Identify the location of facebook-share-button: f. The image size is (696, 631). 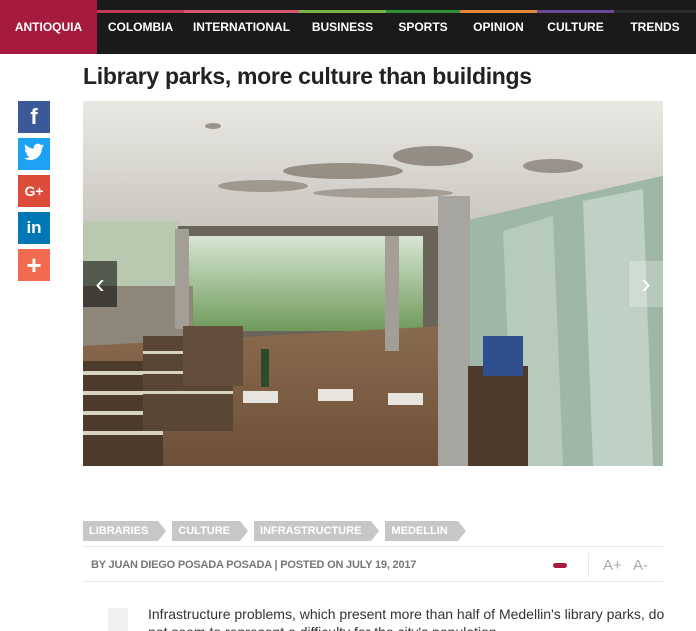
(34, 117).